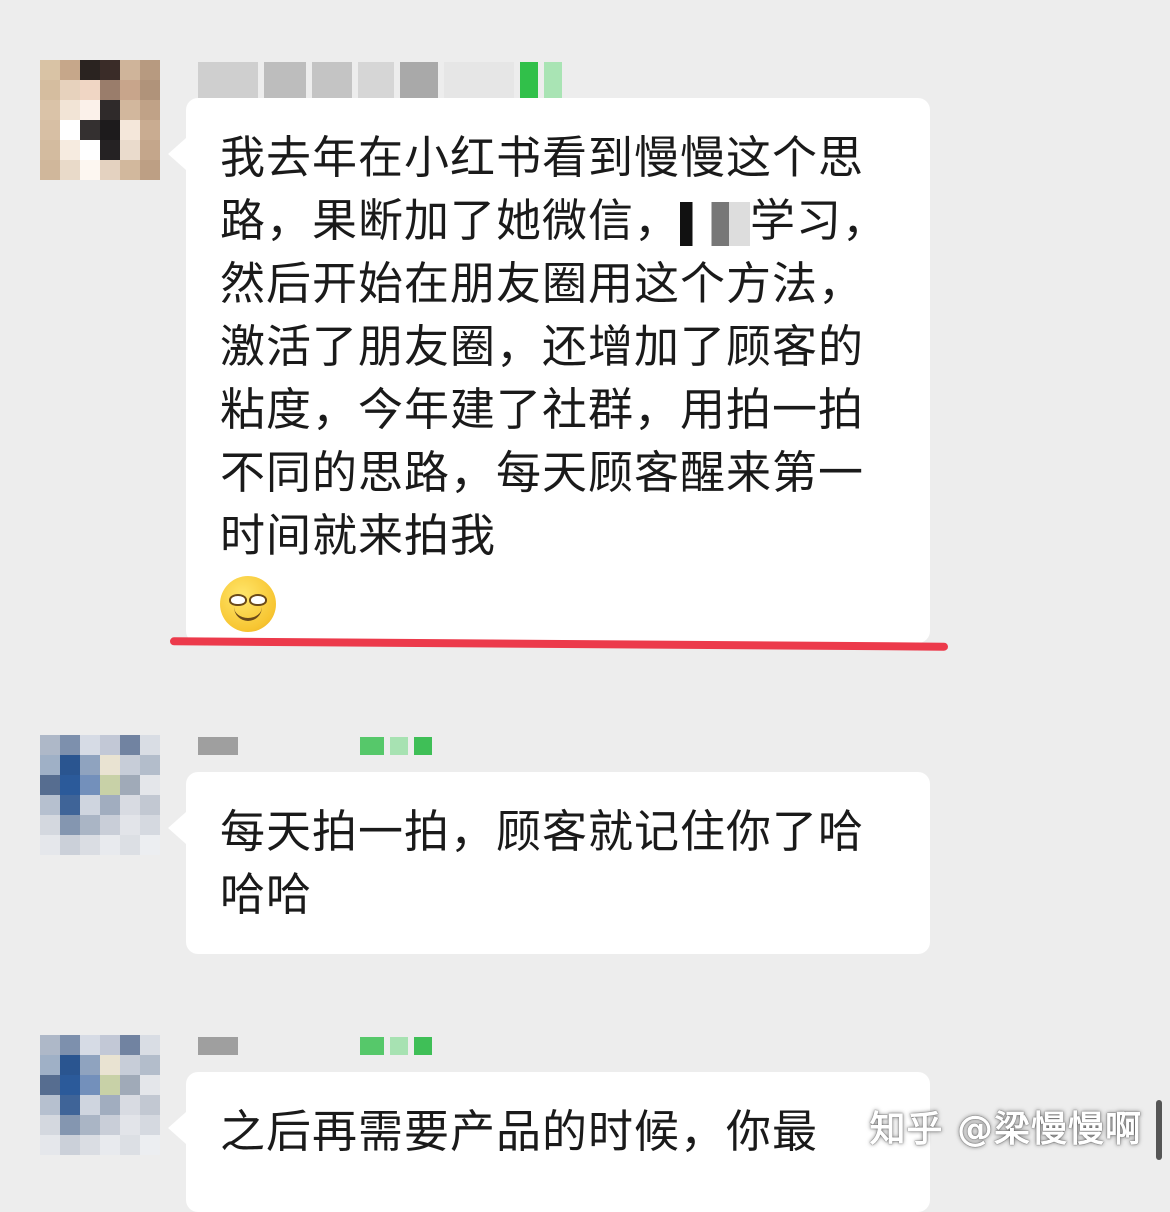  I want to click on message-bubble: 之后再需要产品的时候，你最, so click(549, 1142).